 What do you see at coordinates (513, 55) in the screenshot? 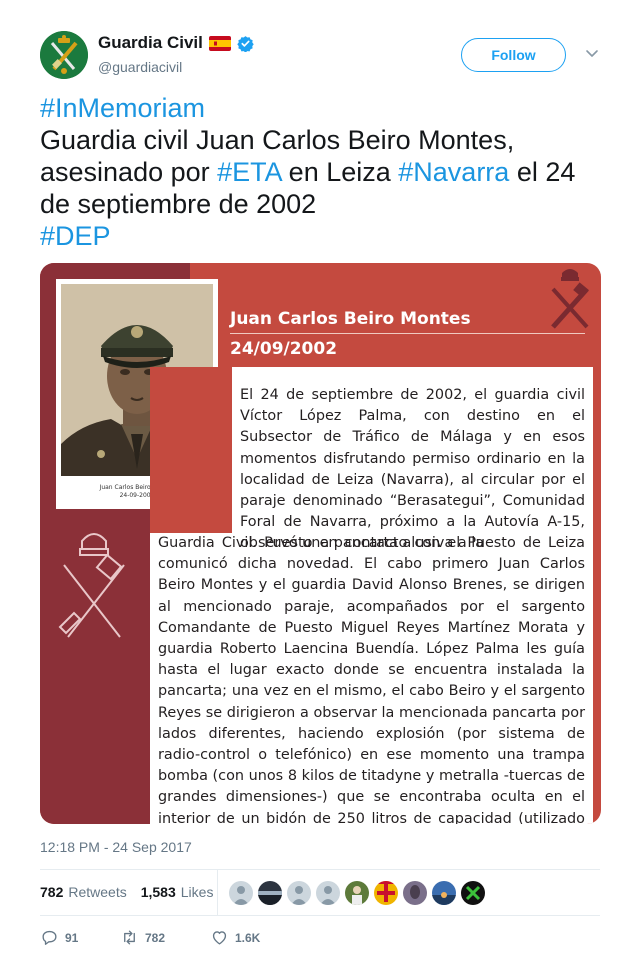
I see `follow-button: Follow` at bounding box center [513, 55].